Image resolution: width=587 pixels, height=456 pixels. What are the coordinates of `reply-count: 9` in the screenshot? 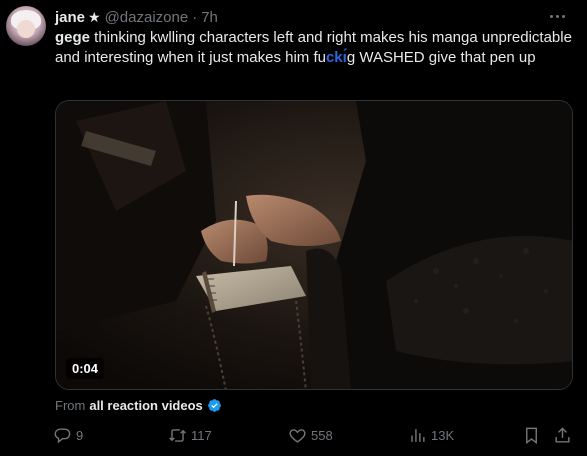 It's located at (80, 435).